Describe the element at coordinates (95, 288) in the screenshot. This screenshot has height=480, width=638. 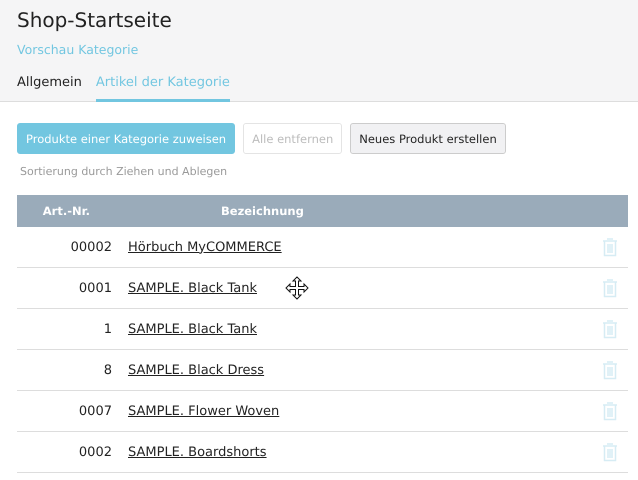
I see `table-cell-text: 0001` at that location.